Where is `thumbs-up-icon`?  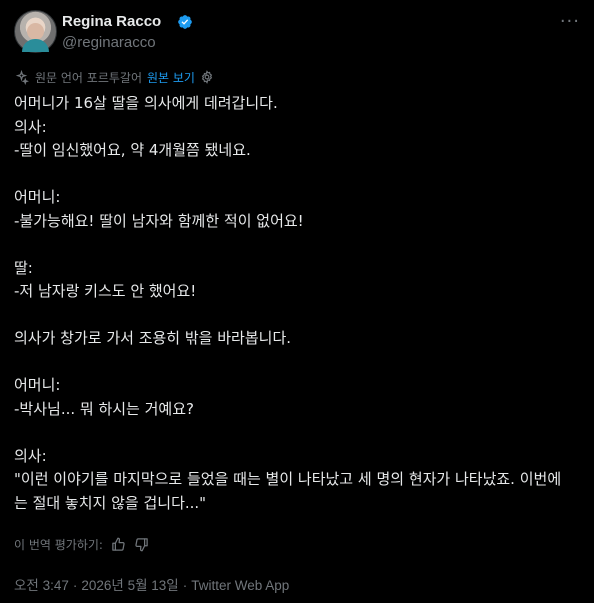 thumbs-up-icon is located at coordinates (118, 544).